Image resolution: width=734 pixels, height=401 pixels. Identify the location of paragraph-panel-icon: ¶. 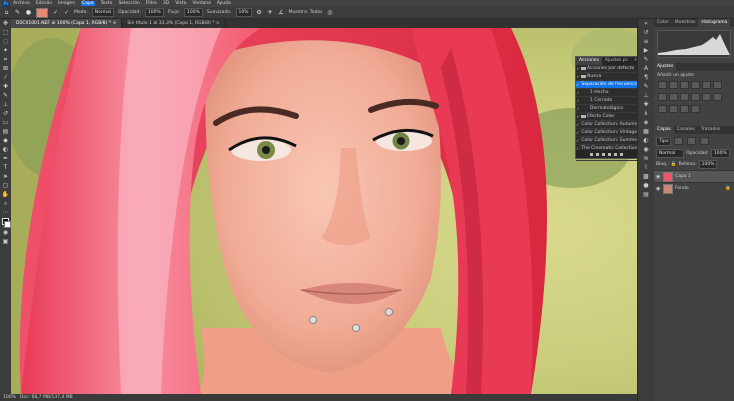
(646, 77).